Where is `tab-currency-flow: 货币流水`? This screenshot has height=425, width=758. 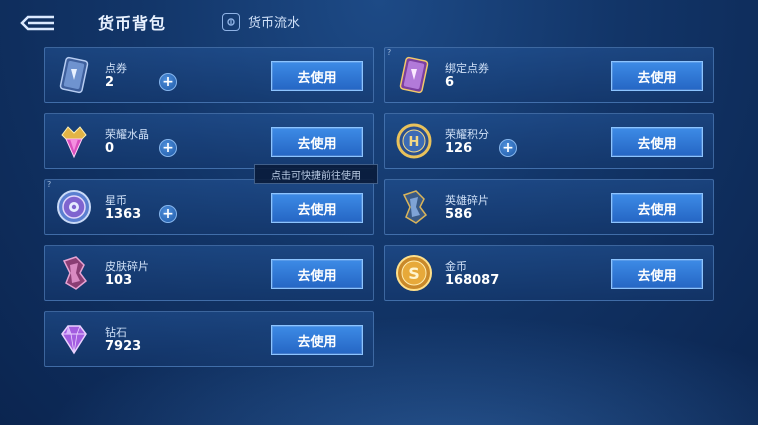
tab-currency-flow: 货币流水 is located at coordinates (261, 21).